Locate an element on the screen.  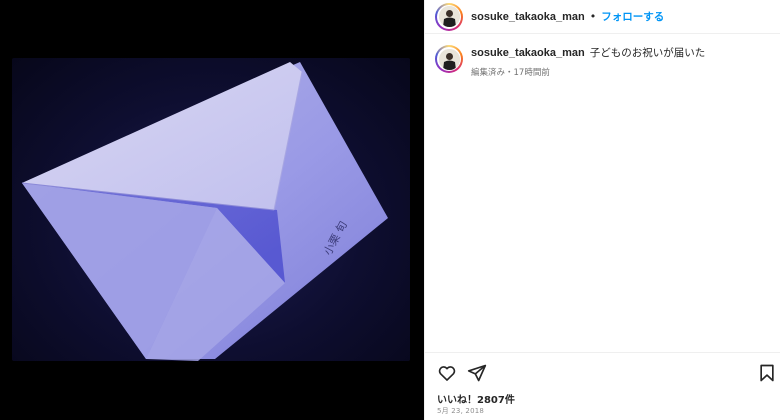
caption-avatar is located at coordinates (449, 59).